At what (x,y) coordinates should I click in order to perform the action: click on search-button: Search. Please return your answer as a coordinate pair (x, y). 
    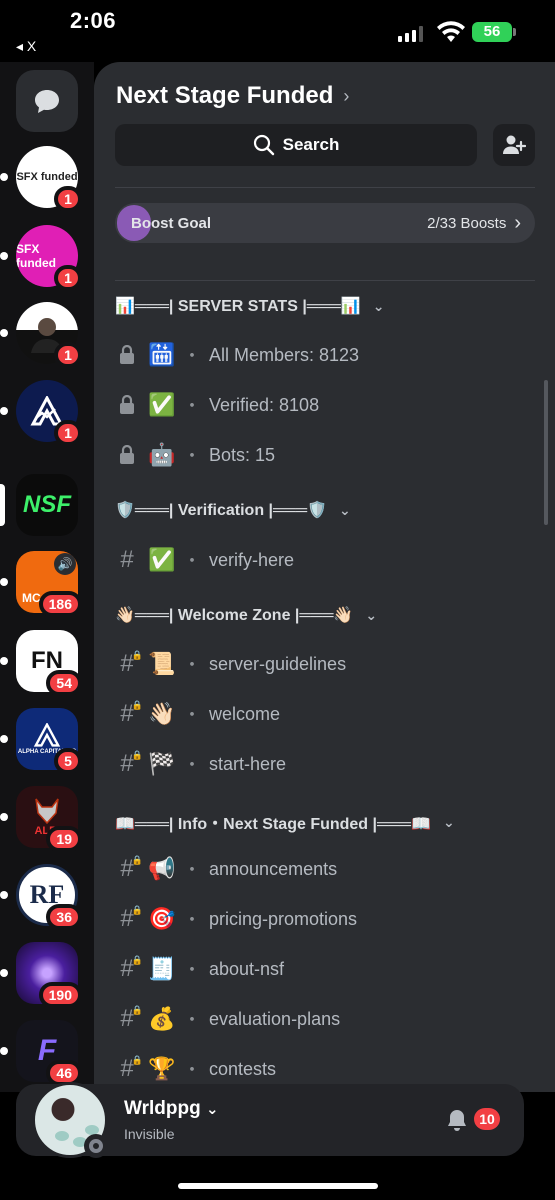
    Looking at the image, I should click on (296, 145).